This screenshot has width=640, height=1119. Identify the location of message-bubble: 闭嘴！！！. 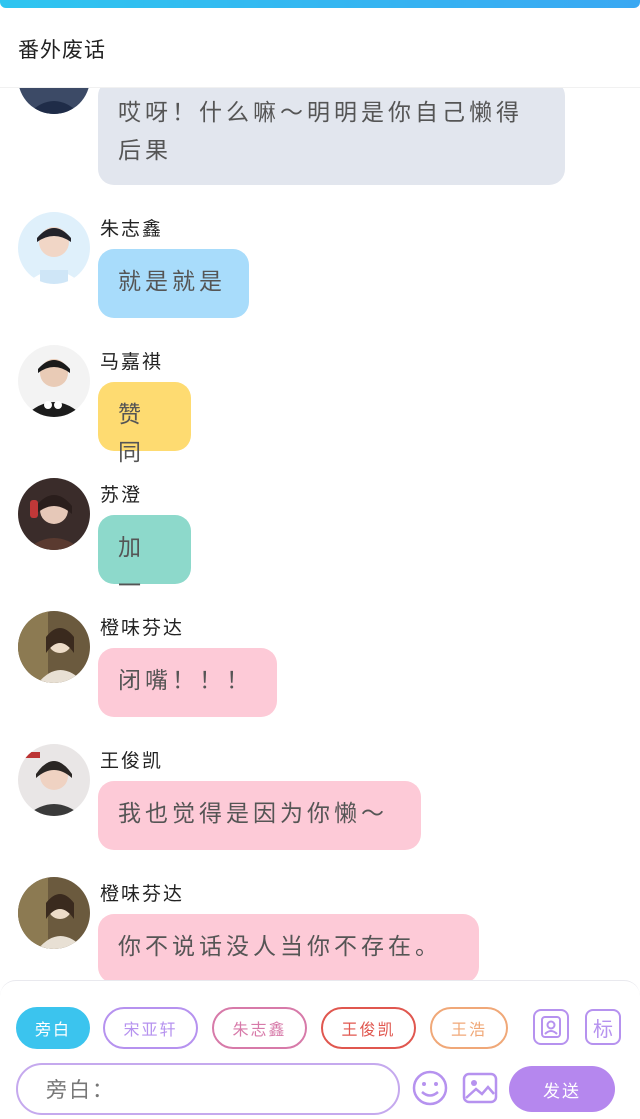
(187, 682).